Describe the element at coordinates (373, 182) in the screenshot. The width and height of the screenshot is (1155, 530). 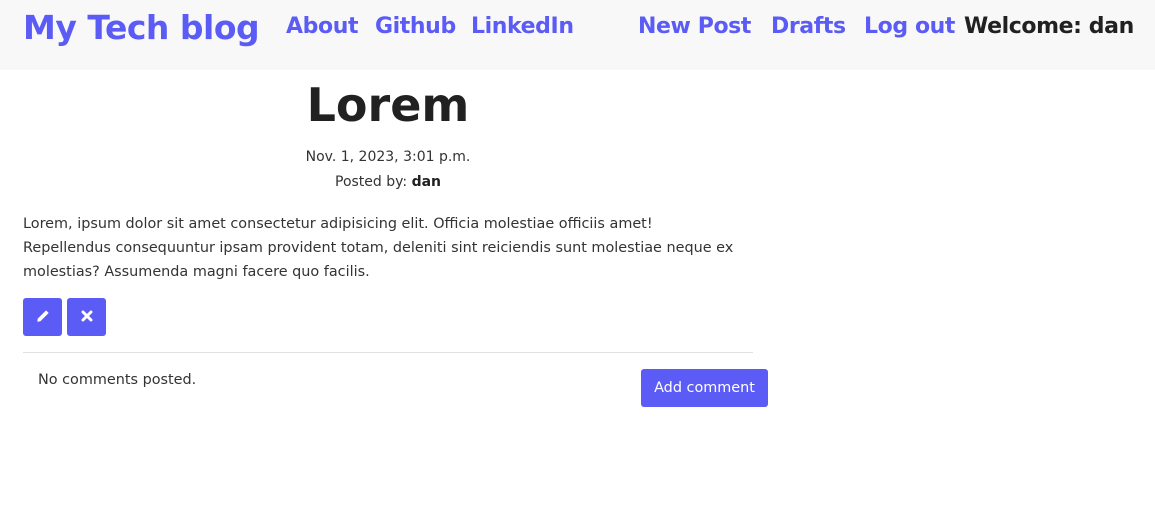
I see `posted-by-label: Posted by:` at that location.